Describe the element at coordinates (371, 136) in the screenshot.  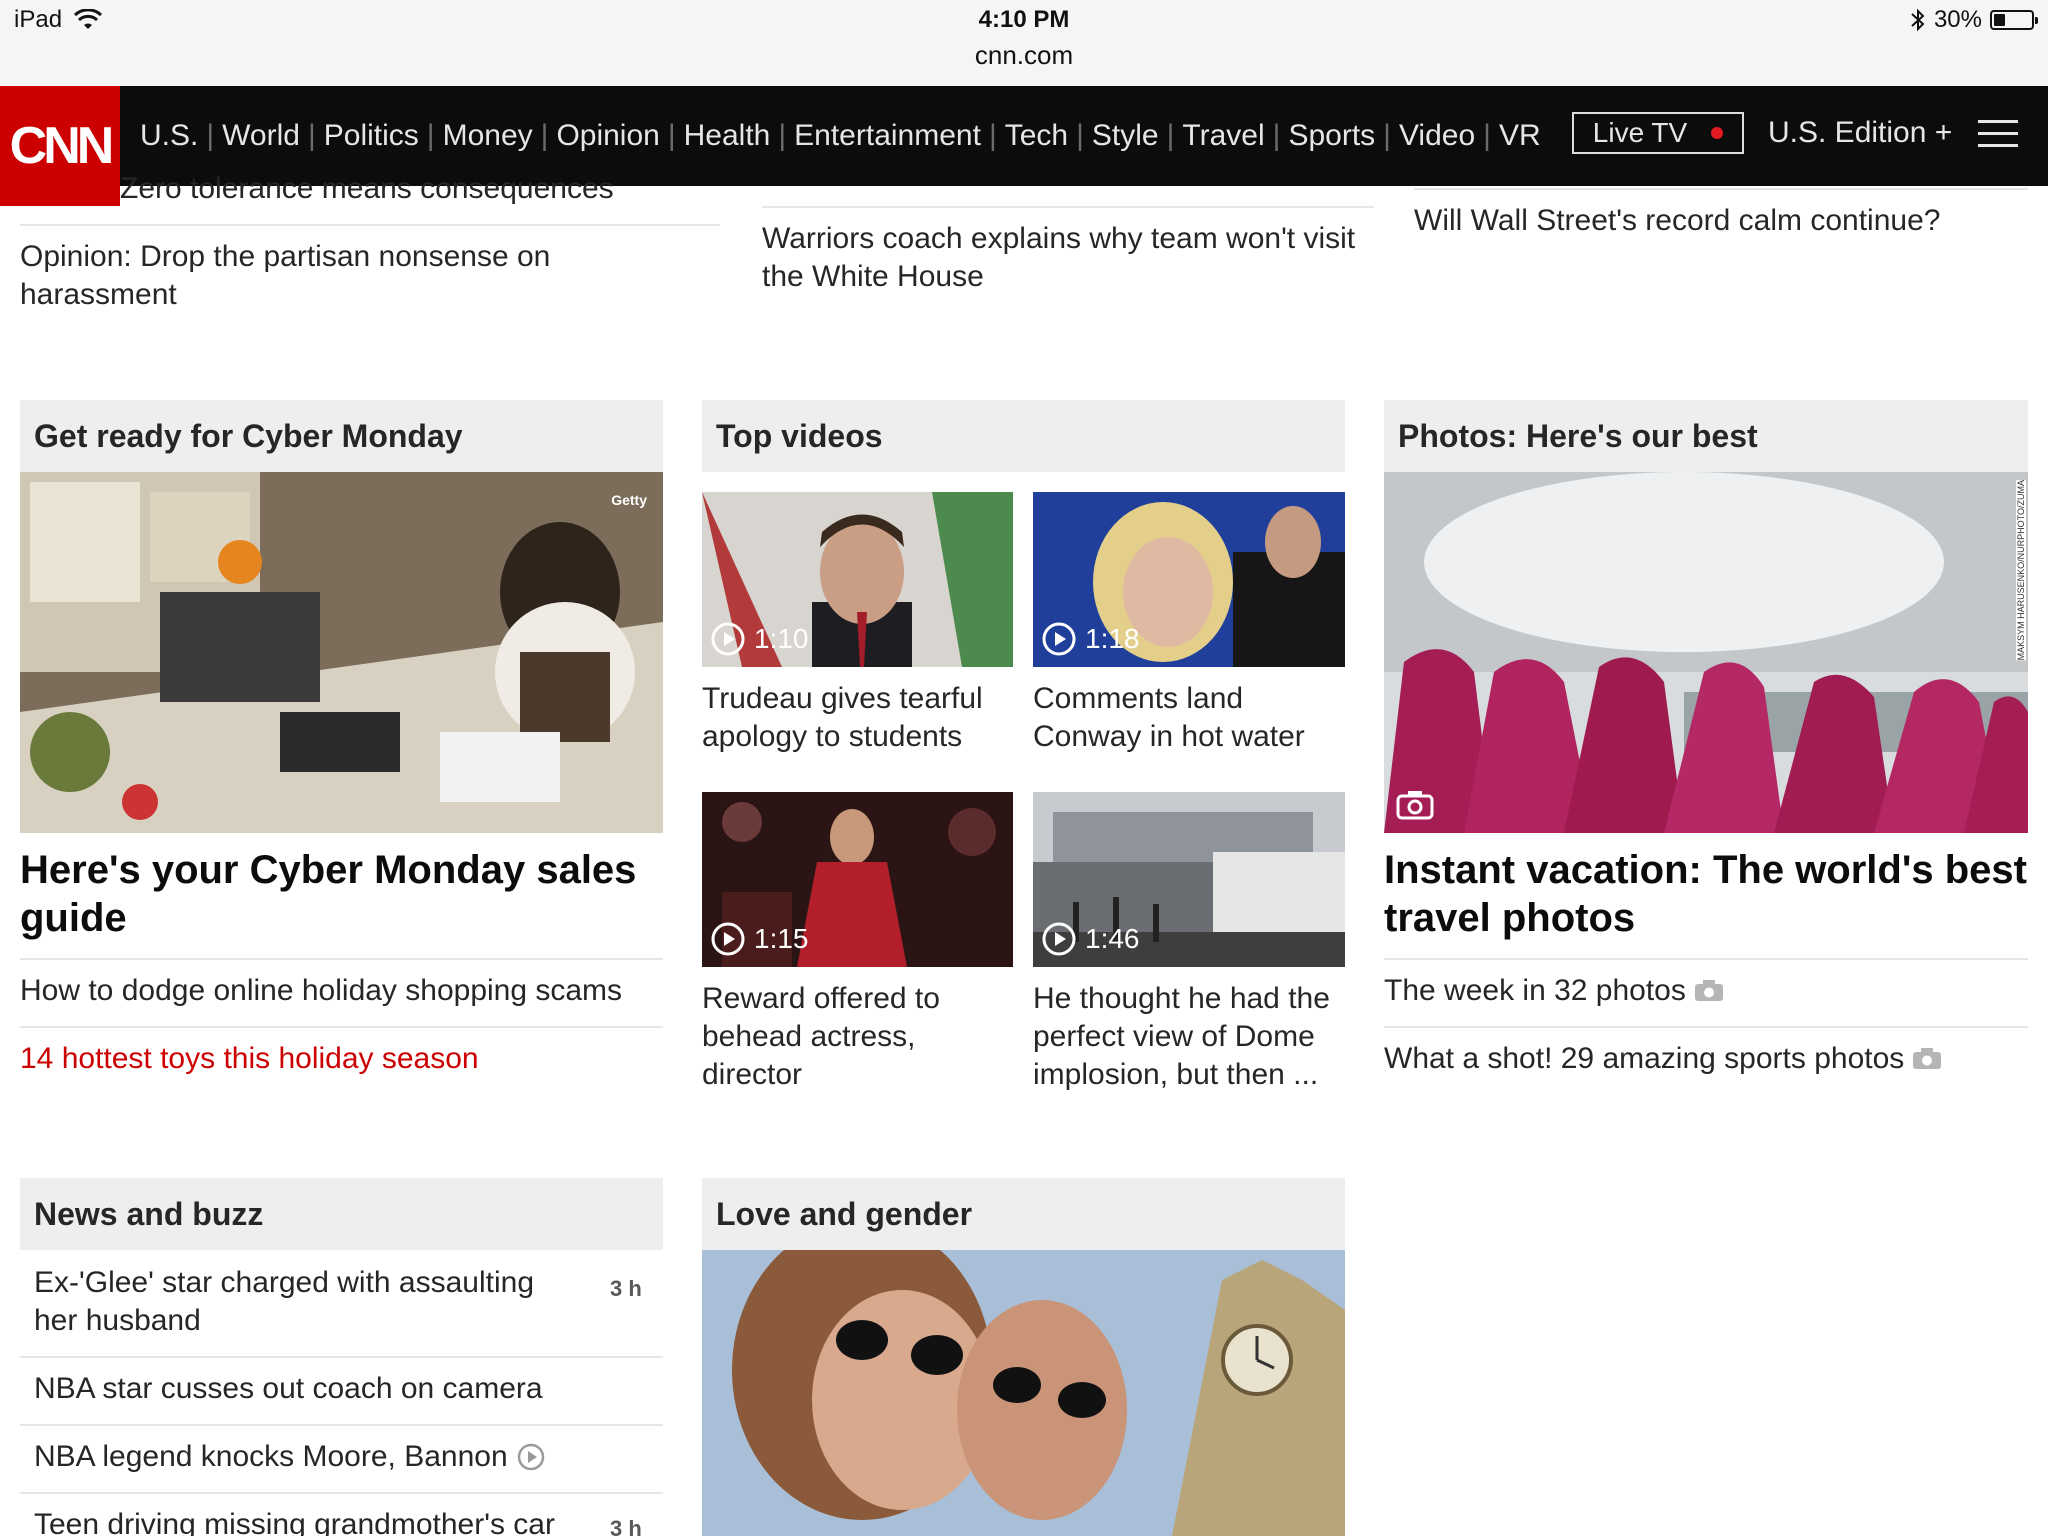
I see `nav-link-politics: Politics` at that location.